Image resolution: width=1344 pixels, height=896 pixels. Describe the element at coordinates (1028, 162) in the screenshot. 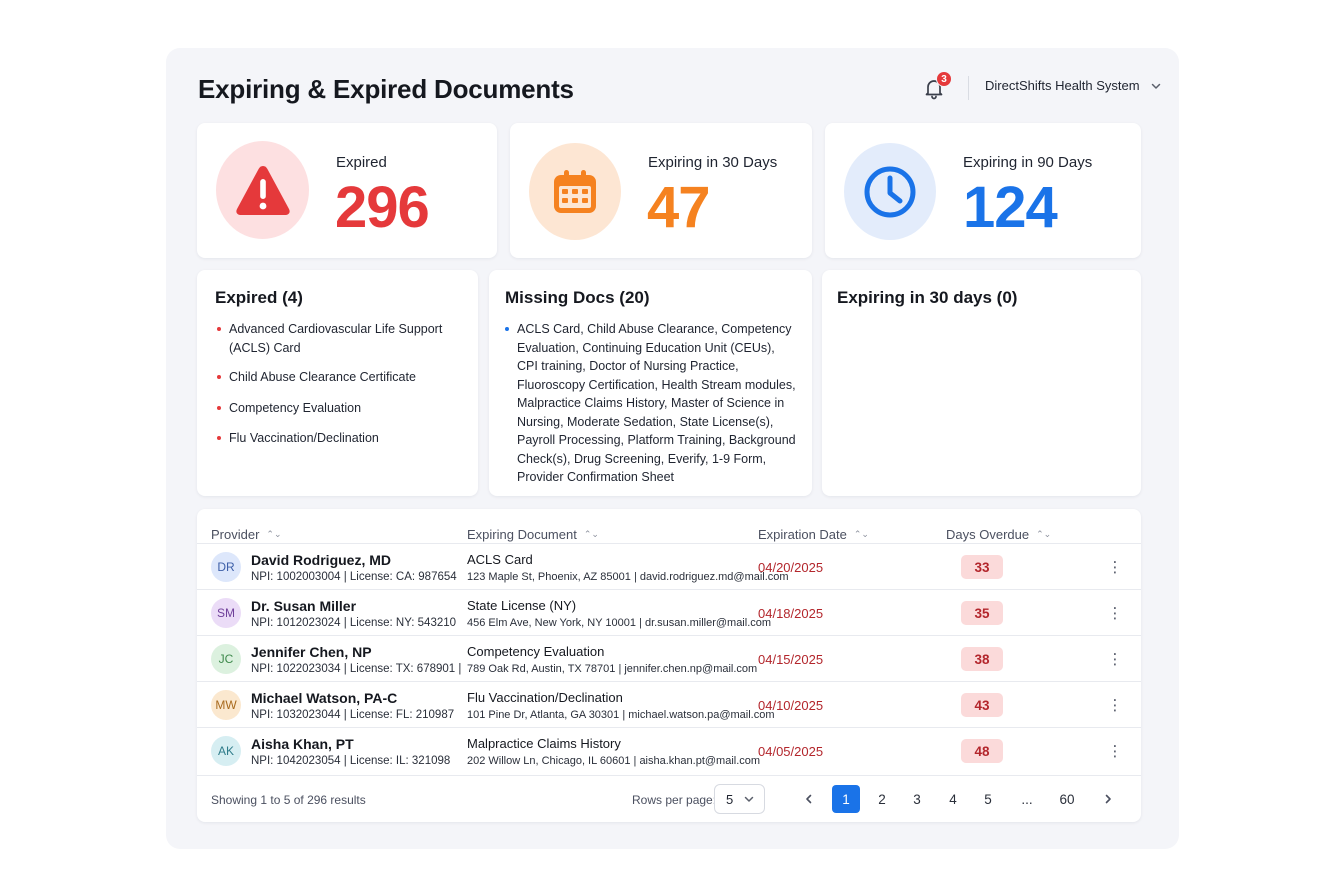

I see `stat-label: Expiring in 90 Days` at that location.